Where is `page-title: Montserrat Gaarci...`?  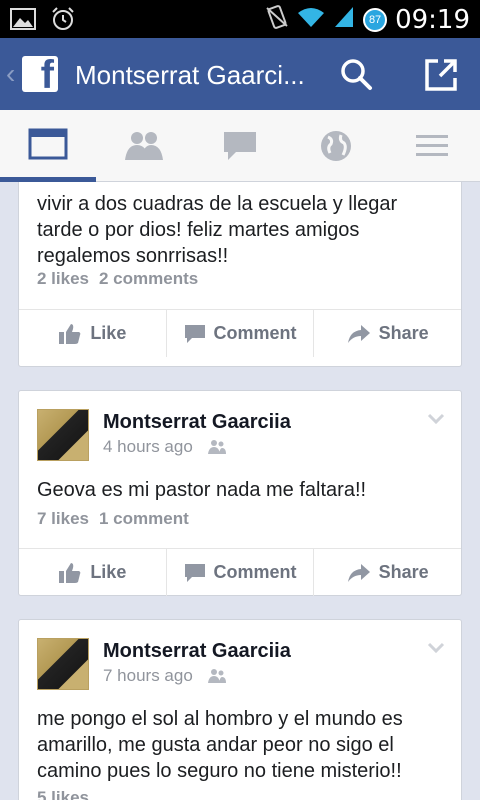 page-title: Montserrat Gaarci... is located at coordinates (190, 75).